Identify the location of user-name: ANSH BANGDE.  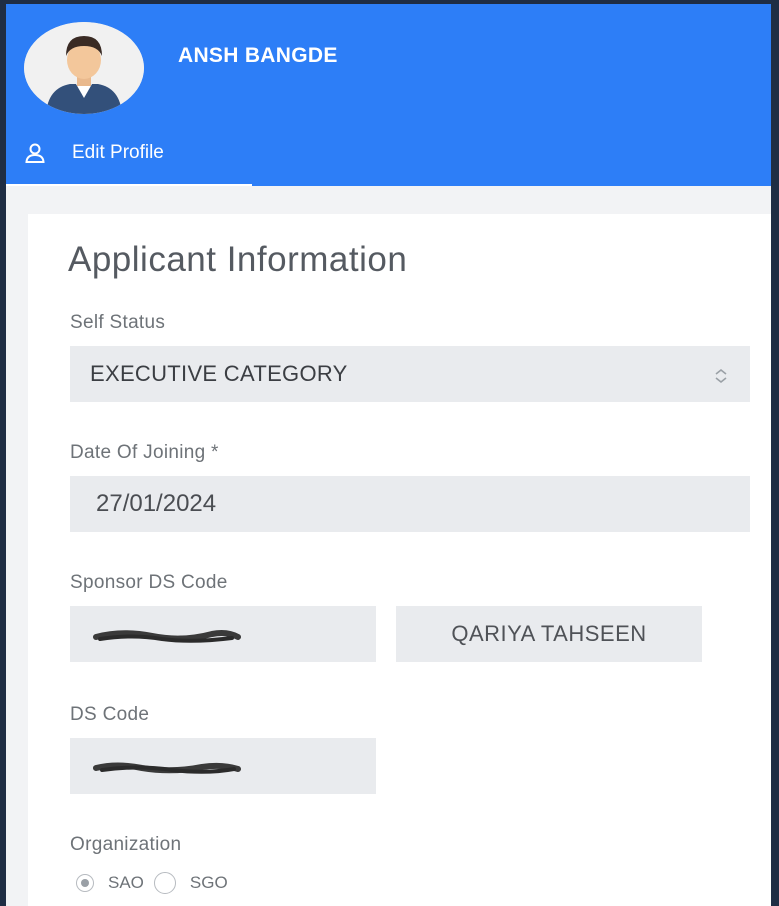
(258, 55).